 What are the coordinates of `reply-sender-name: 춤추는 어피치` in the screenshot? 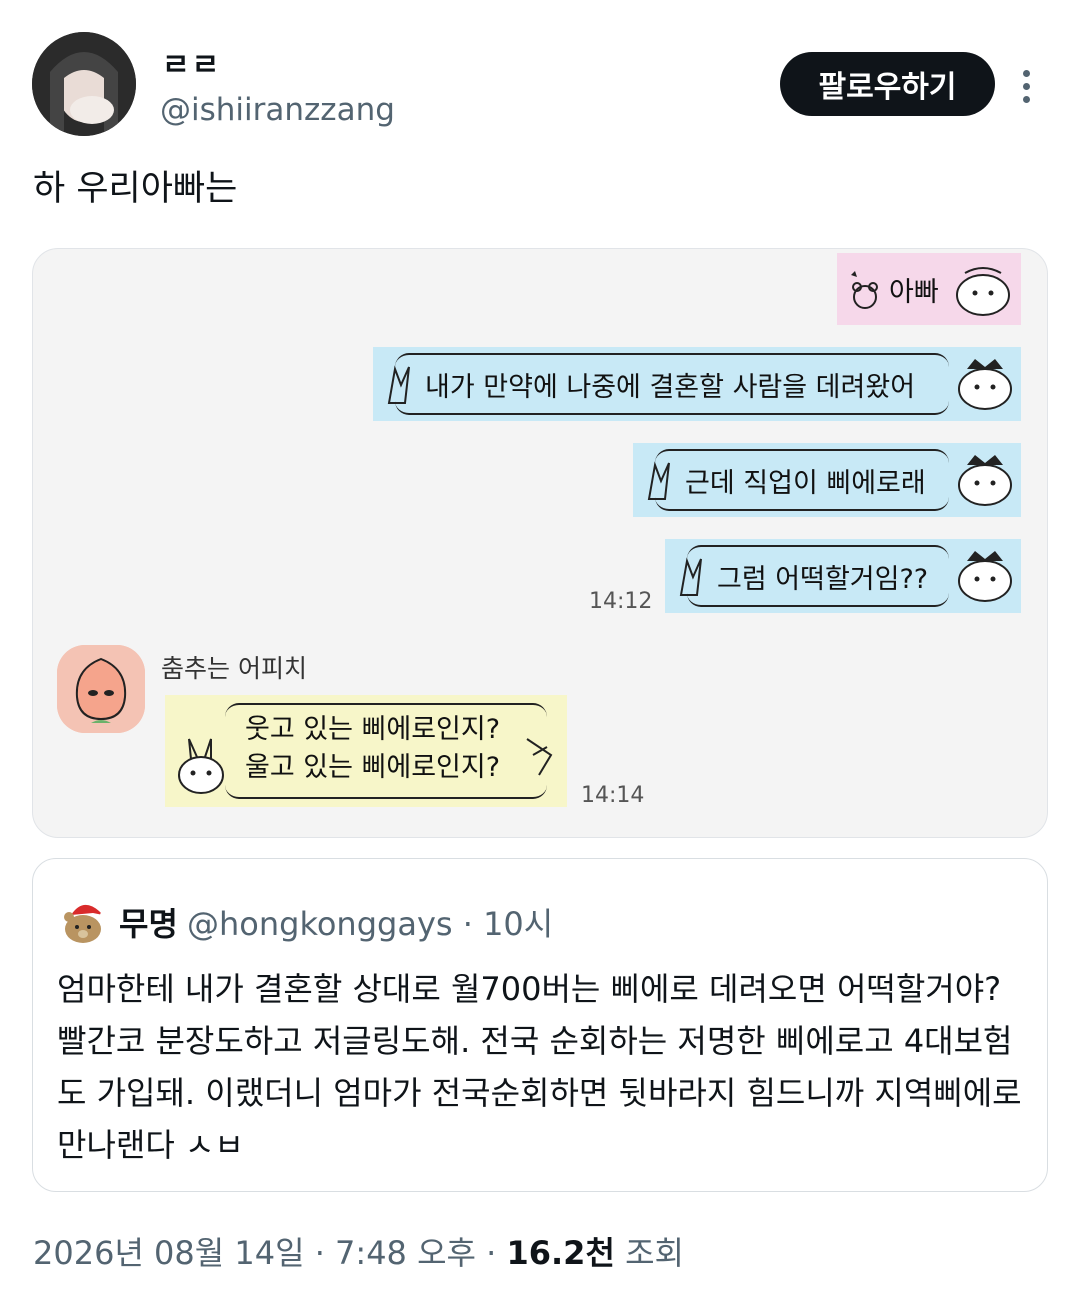 It's located at (234, 668).